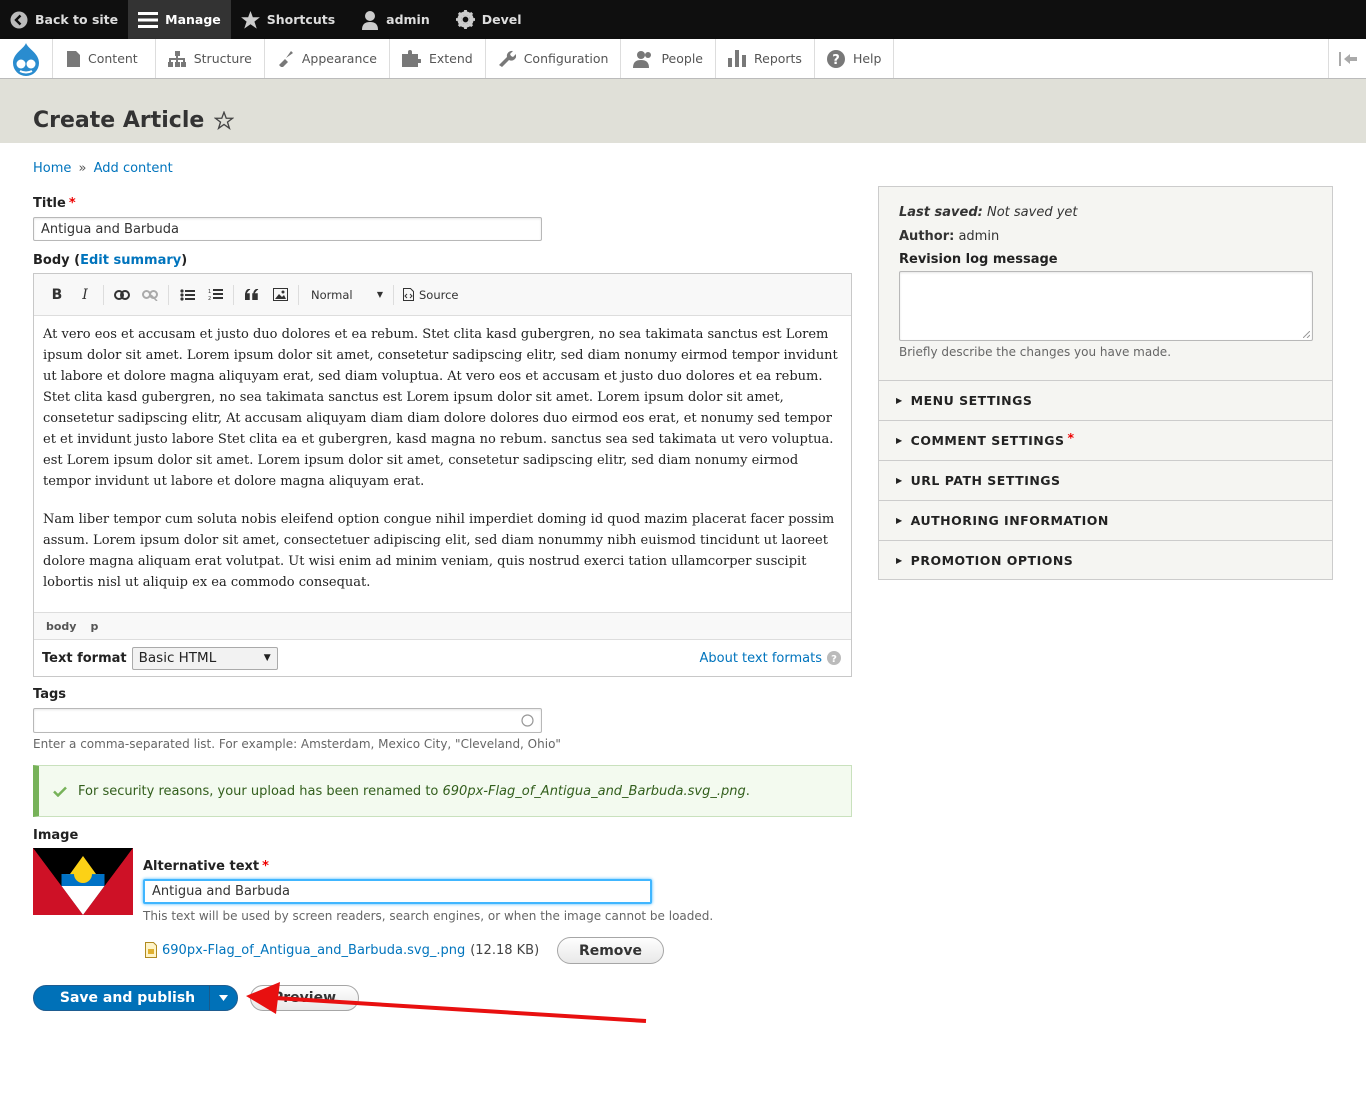 This screenshot has height=1105, width=1366. Describe the element at coordinates (668, 58) in the screenshot. I see `tray-people: People` at that location.